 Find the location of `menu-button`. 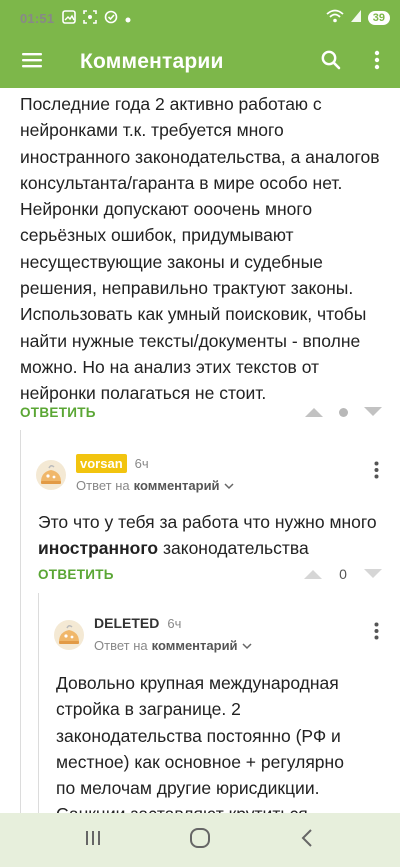

menu-button is located at coordinates (32, 62).